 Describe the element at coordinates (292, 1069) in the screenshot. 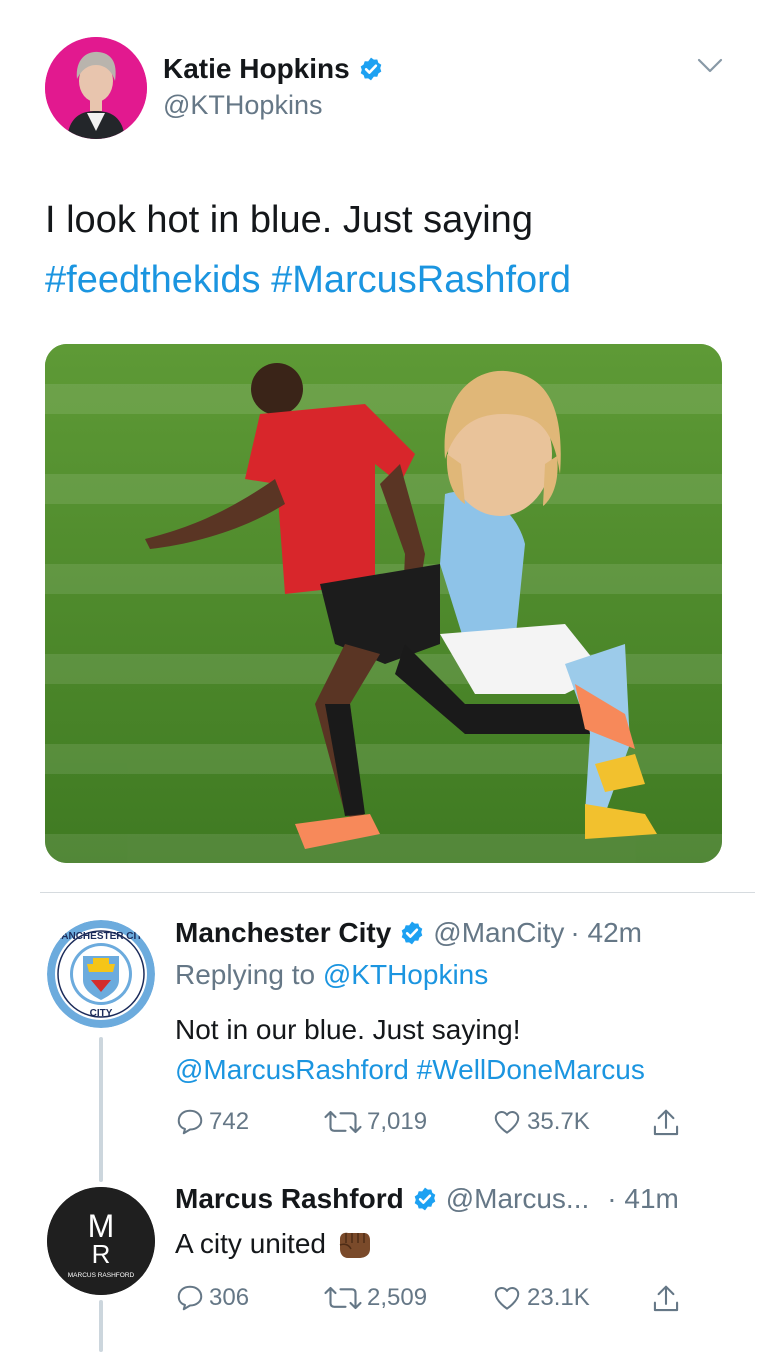

I see `mention-link: @MarcusRashford` at that location.